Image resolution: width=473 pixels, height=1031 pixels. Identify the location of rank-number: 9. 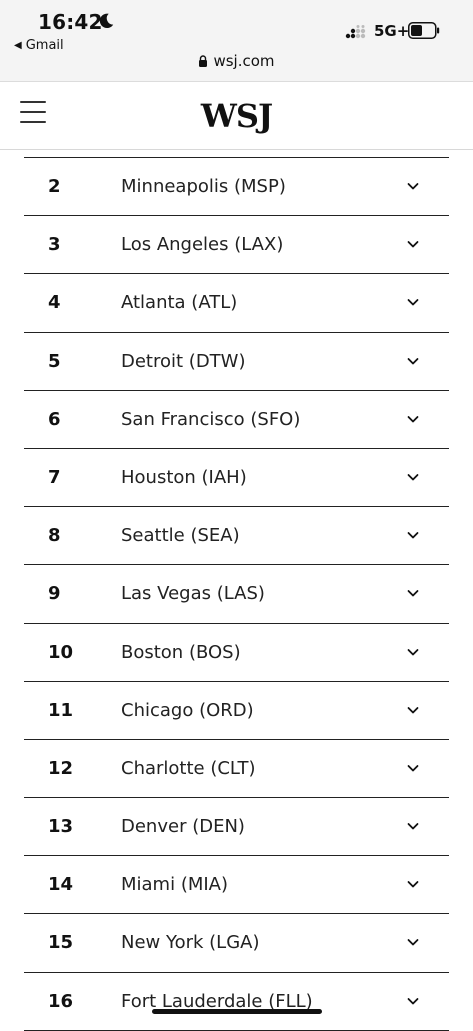
(54, 594).